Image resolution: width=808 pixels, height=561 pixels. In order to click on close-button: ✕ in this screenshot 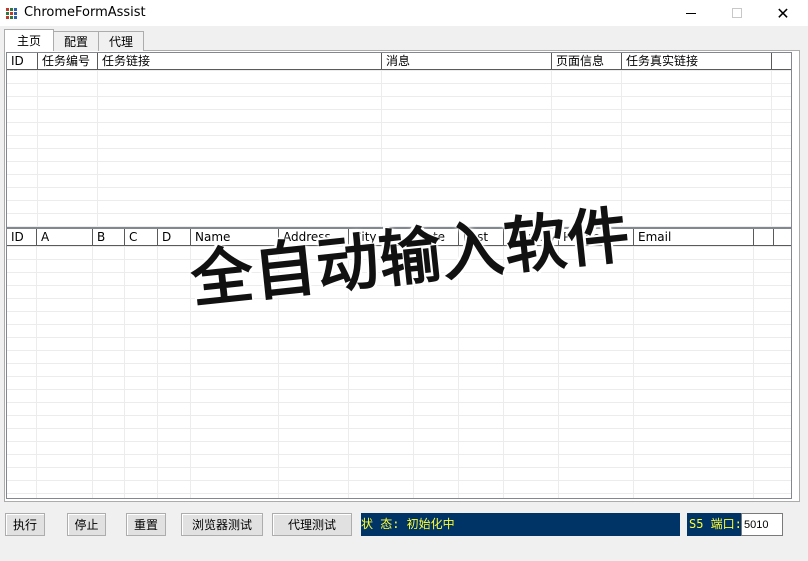, I will do `click(783, 13)`.